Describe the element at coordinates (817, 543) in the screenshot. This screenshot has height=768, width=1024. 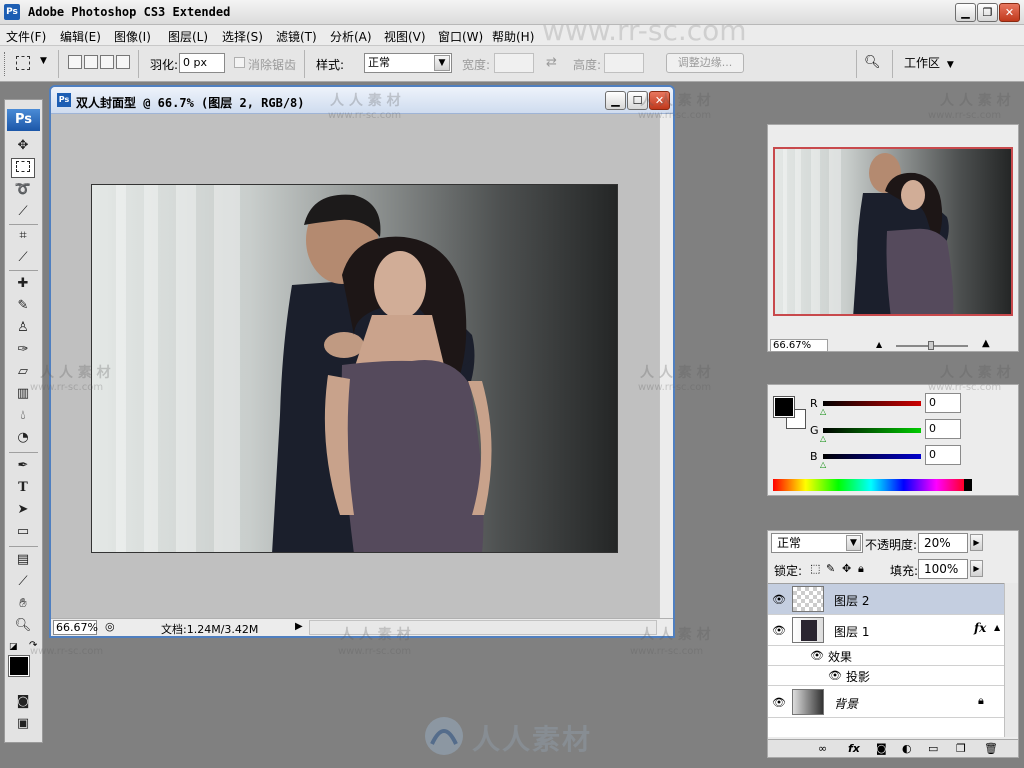
I see `blend-mode-select: 正常 ▼` at that location.